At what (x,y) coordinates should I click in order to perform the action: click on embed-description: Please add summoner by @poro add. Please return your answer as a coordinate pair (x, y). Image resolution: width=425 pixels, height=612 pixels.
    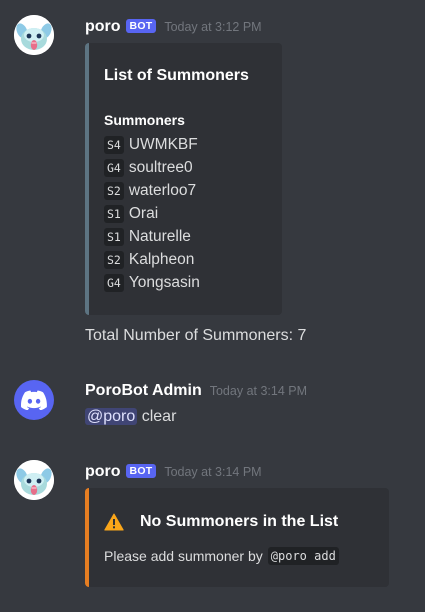
    Looking at the image, I should click on (221, 556).